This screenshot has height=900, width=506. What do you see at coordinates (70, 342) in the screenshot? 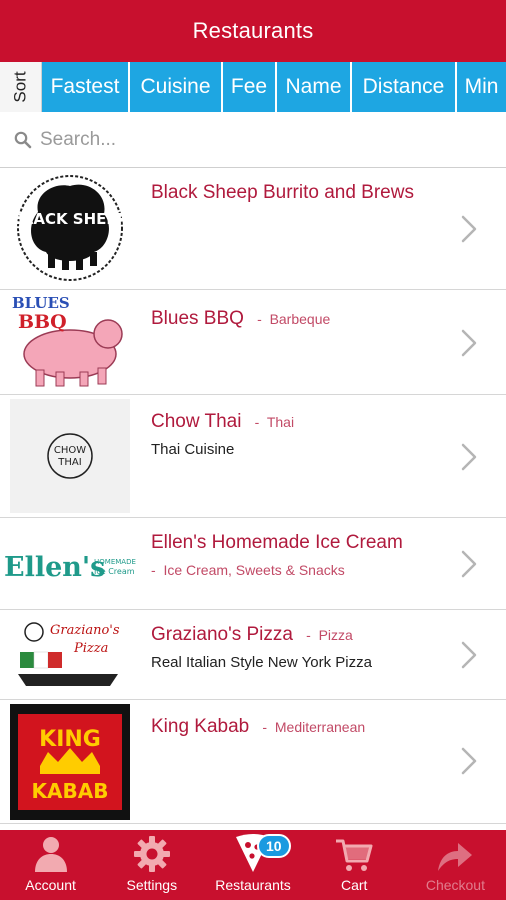
I see `blues-bbq-logo: BLUES BBQ` at bounding box center [70, 342].